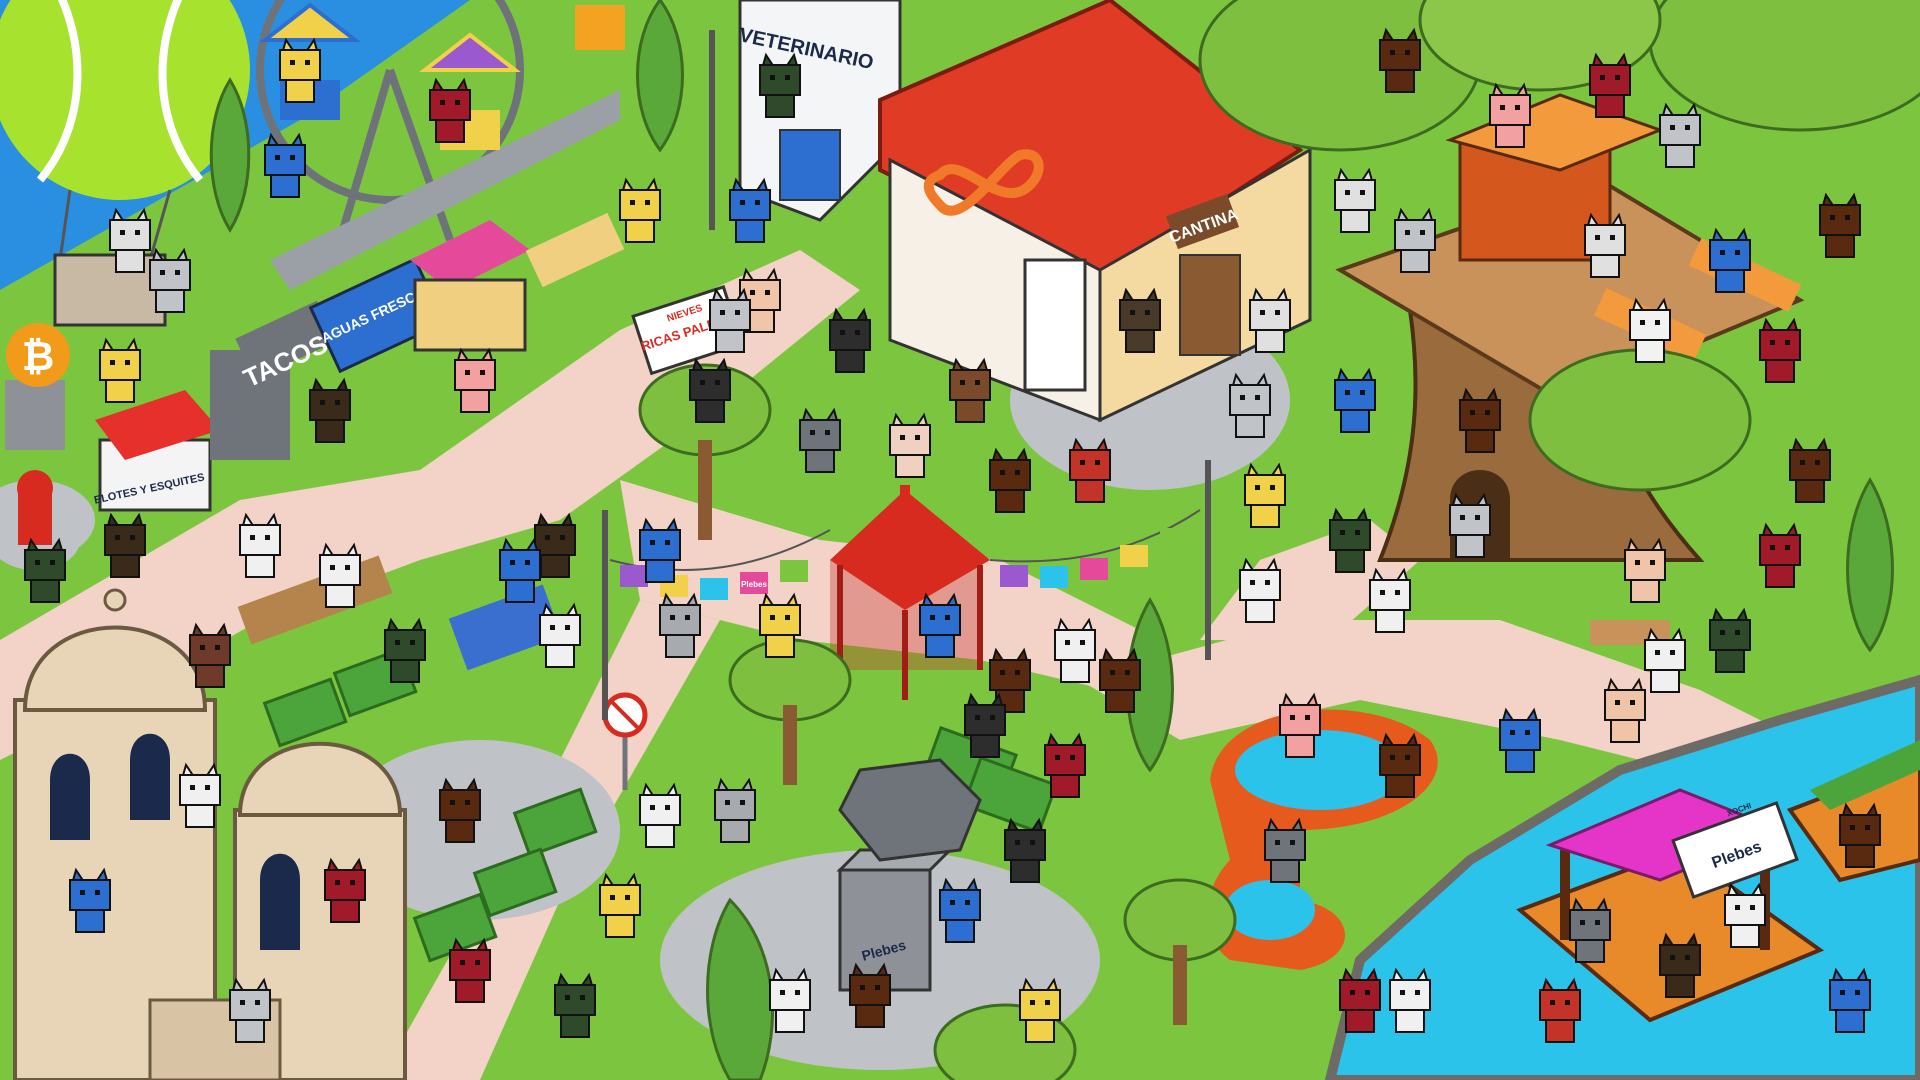 Image resolution: width=1920 pixels, height=1080 pixels. What do you see at coordinates (754, 584) in the screenshot?
I see `banner-flag-label: Plebes` at bounding box center [754, 584].